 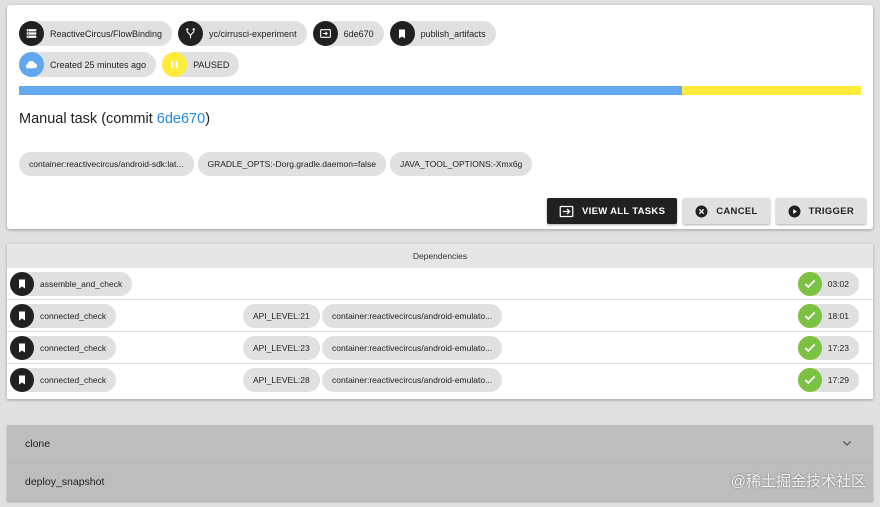 I want to click on list-icon, so click(x=31, y=33).